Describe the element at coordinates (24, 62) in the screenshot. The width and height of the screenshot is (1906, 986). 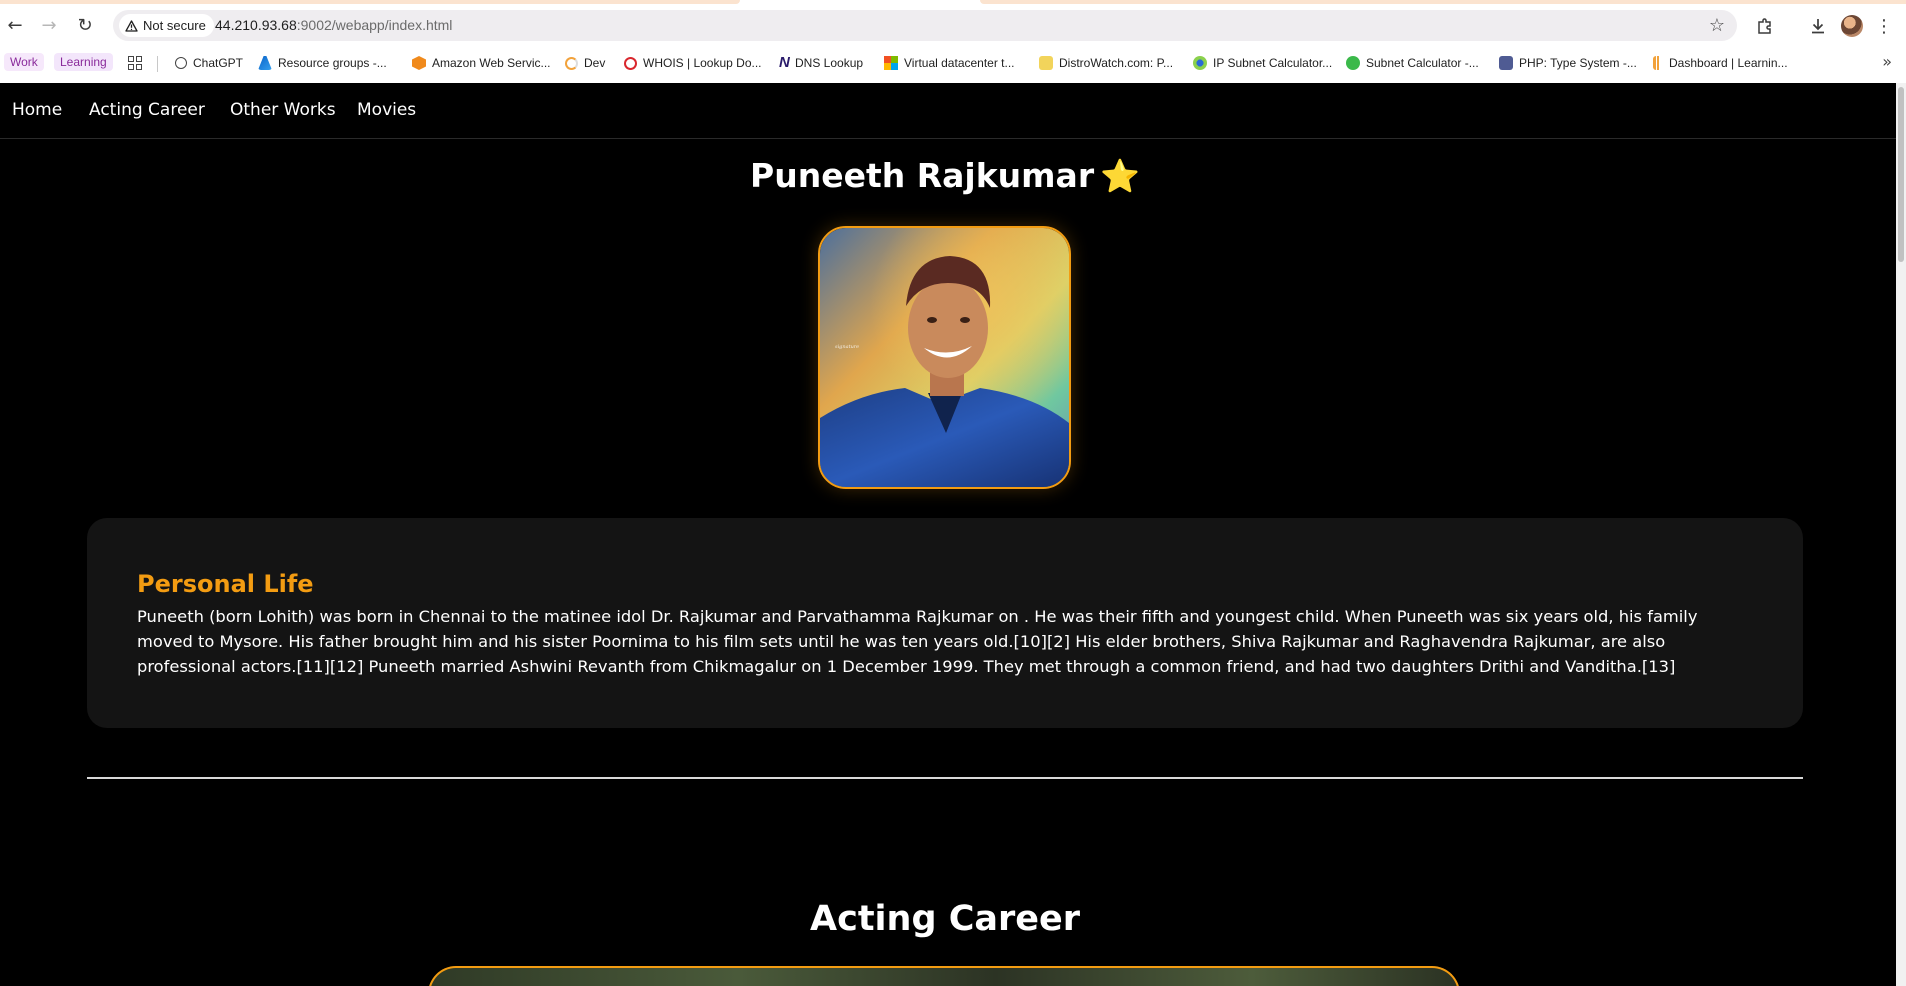
I see `bookmark-folder-work: Work` at that location.